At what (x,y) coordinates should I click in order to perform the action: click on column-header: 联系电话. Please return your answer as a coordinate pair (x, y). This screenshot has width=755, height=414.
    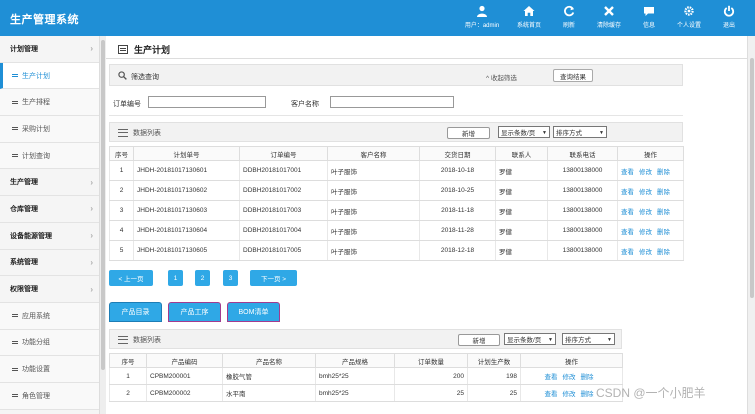
    Looking at the image, I should click on (582, 153).